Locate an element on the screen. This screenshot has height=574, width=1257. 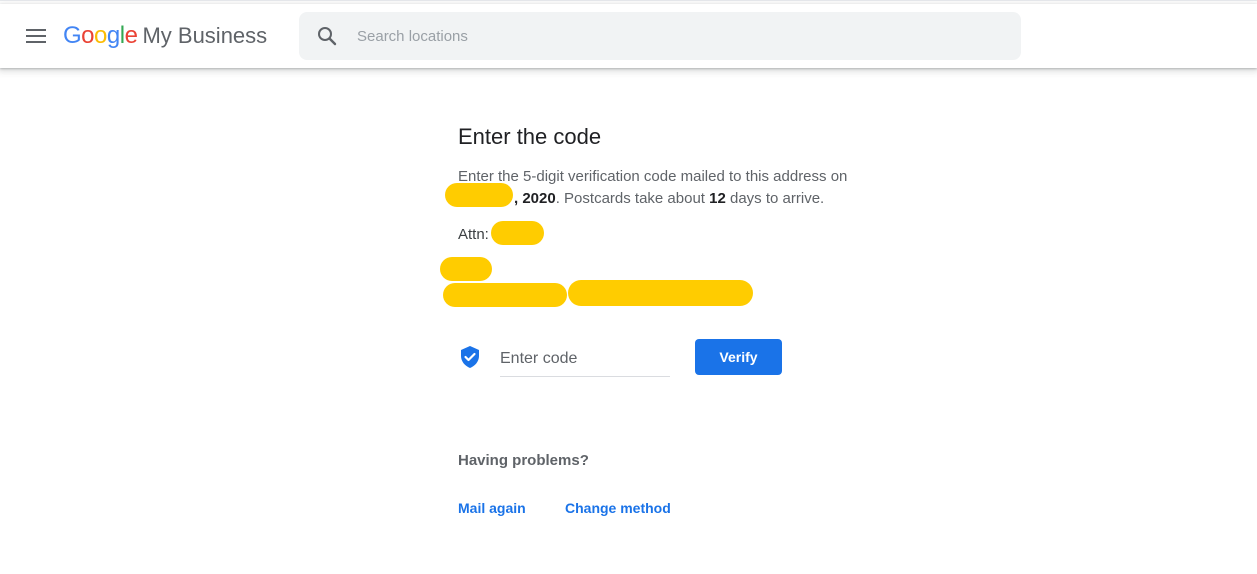
mailed-date-year: , 2020 is located at coordinates (535, 198).